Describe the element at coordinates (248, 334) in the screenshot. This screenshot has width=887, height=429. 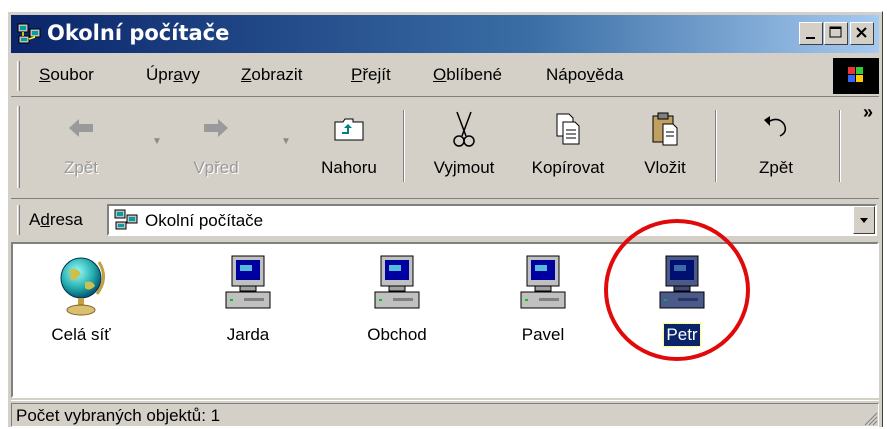
I see `item-label: Jarda` at that location.